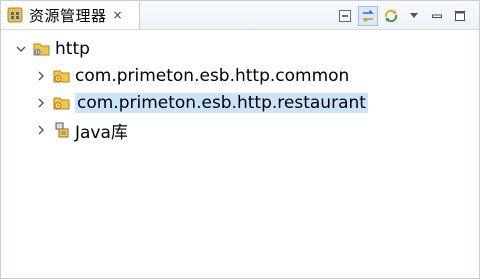 The width and height of the screenshot is (480, 279). Describe the element at coordinates (72, 49) in the screenshot. I see `tree-item-label: http` at that location.